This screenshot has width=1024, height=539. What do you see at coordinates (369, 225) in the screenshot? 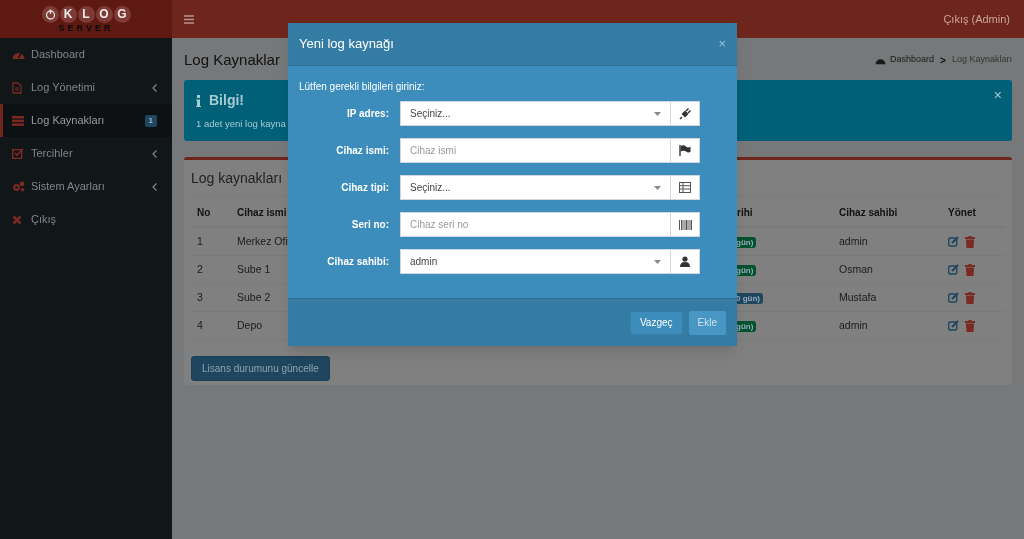
I see `field-label: Seri no:` at bounding box center [369, 225].